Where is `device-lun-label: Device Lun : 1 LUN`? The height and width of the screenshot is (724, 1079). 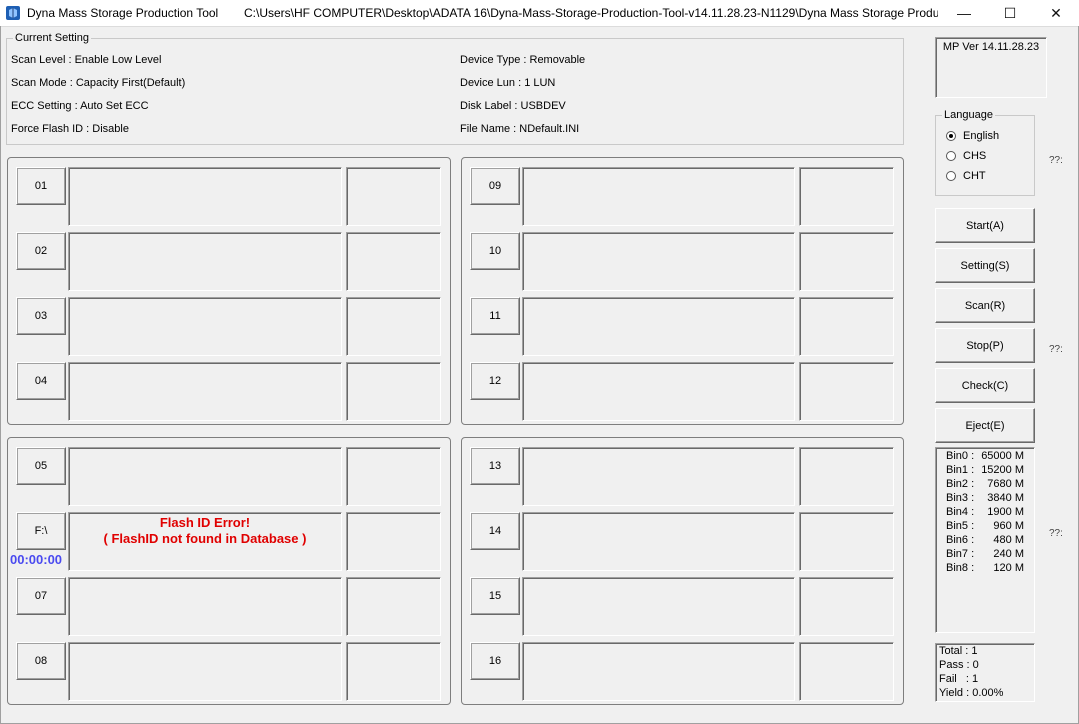 device-lun-label: Device Lun : 1 LUN is located at coordinates (508, 83).